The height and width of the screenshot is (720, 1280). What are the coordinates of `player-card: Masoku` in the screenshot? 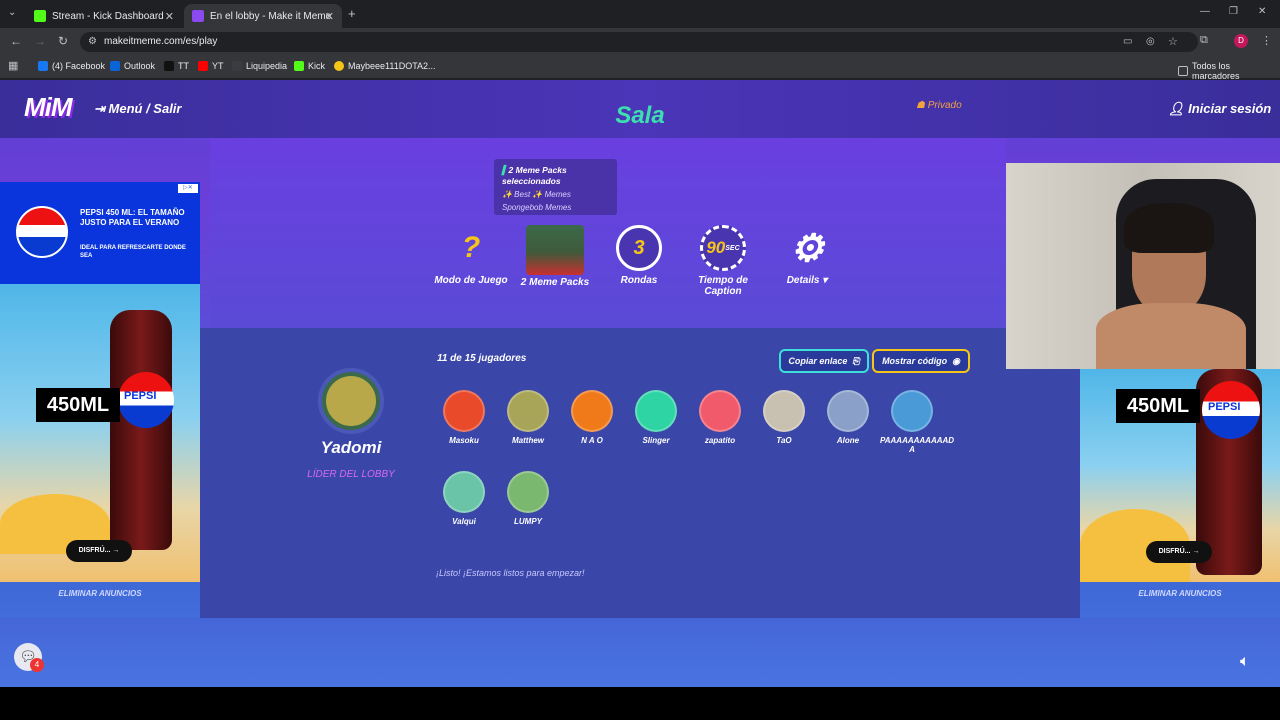 It's located at (464, 417).